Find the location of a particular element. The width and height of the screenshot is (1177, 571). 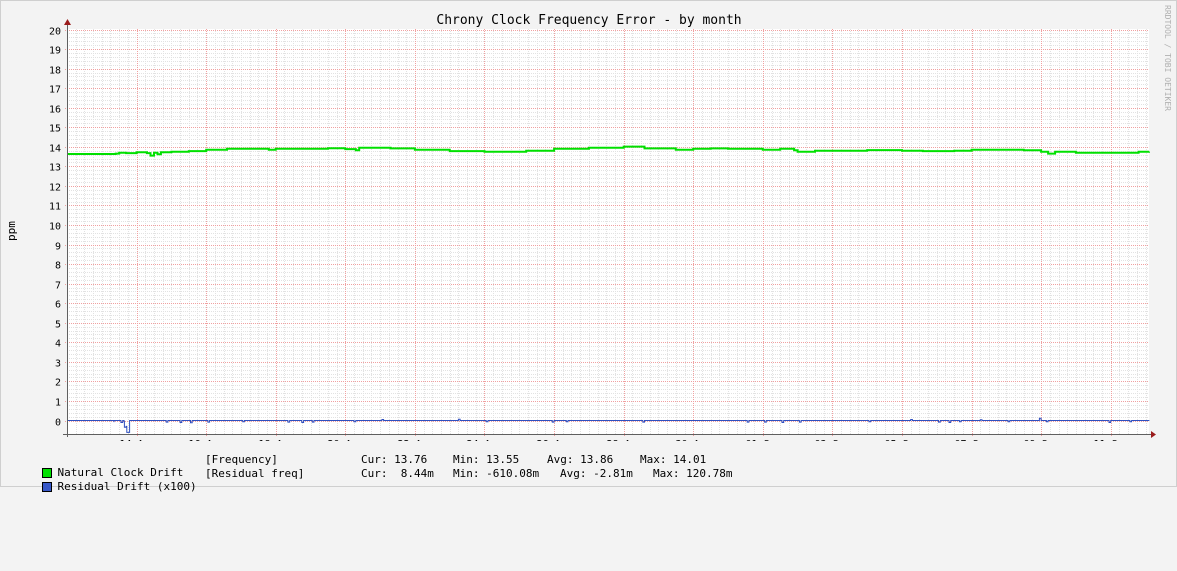

x-tick-label: 24 Aug is located at coordinates (484, 440).